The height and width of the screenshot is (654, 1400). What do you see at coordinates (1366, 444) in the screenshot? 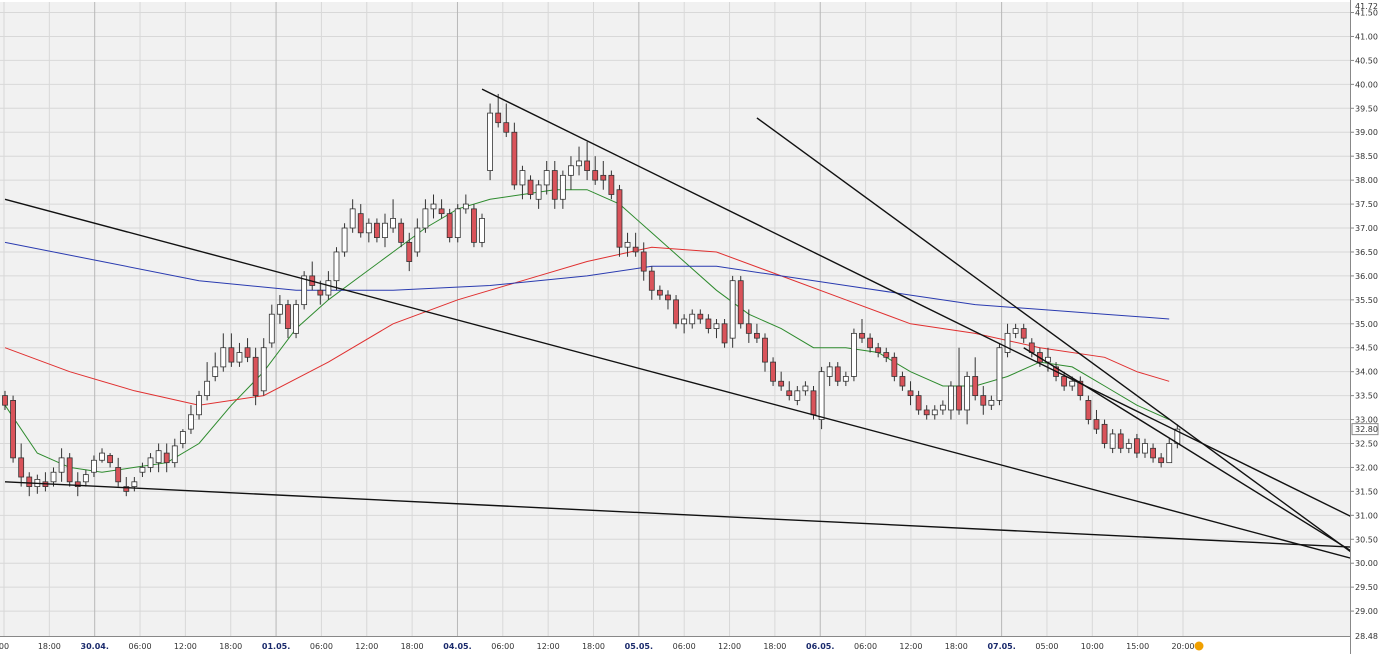
I see `y-tick-label: 32.50` at bounding box center [1366, 444].